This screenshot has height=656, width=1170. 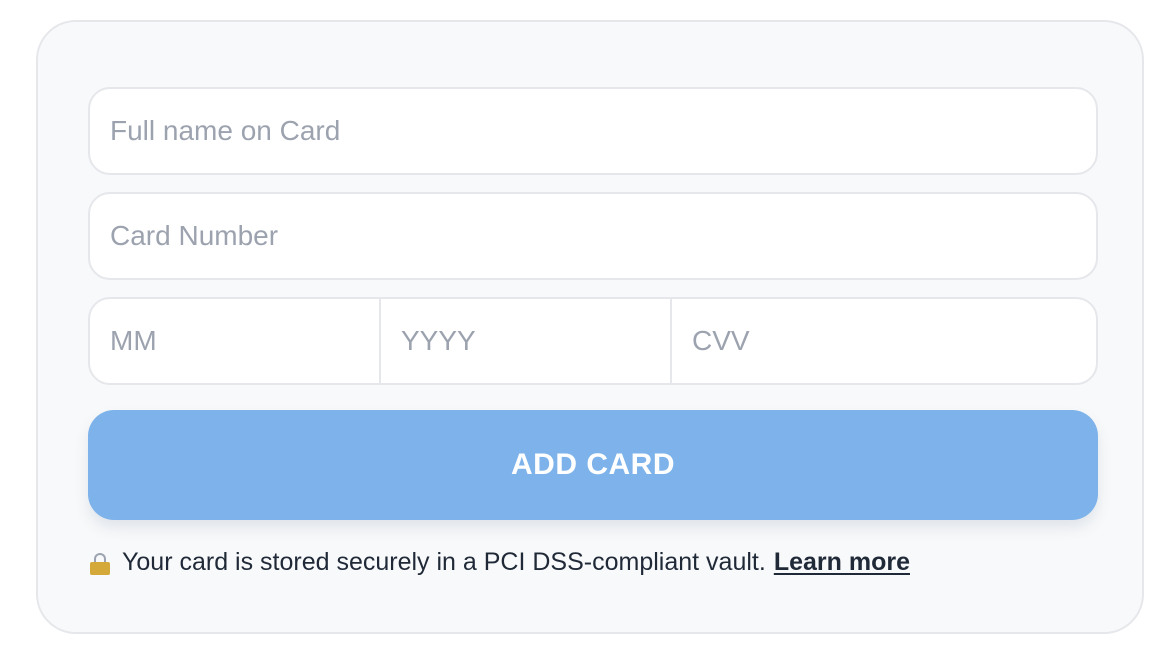 What do you see at coordinates (100, 563) in the screenshot?
I see `lock-icon` at bounding box center [100, 563].